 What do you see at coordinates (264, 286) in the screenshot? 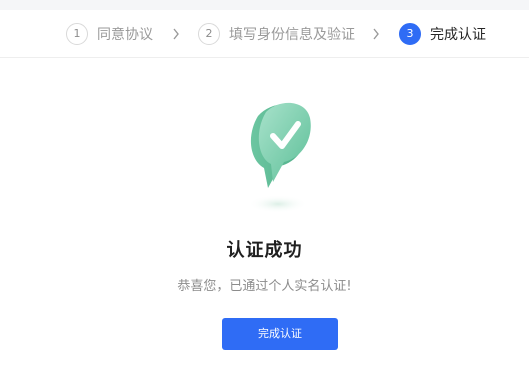
I see `result-subtitle: 恭喜您，已通过个人实名认证!` at bounding box center [264, 286].